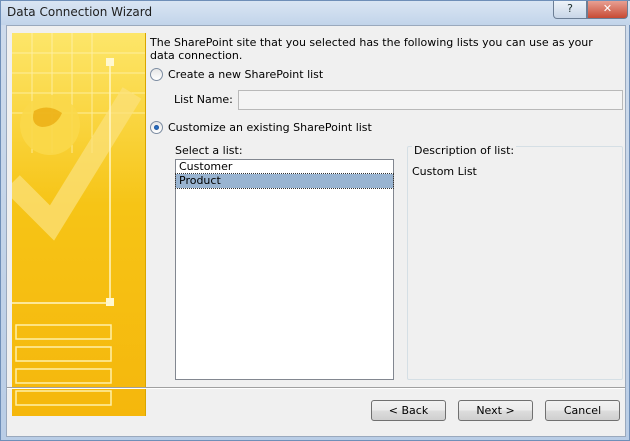 This screenshot has height=441, width=630. I want to click on next-button: Next >, so click(495, 410).